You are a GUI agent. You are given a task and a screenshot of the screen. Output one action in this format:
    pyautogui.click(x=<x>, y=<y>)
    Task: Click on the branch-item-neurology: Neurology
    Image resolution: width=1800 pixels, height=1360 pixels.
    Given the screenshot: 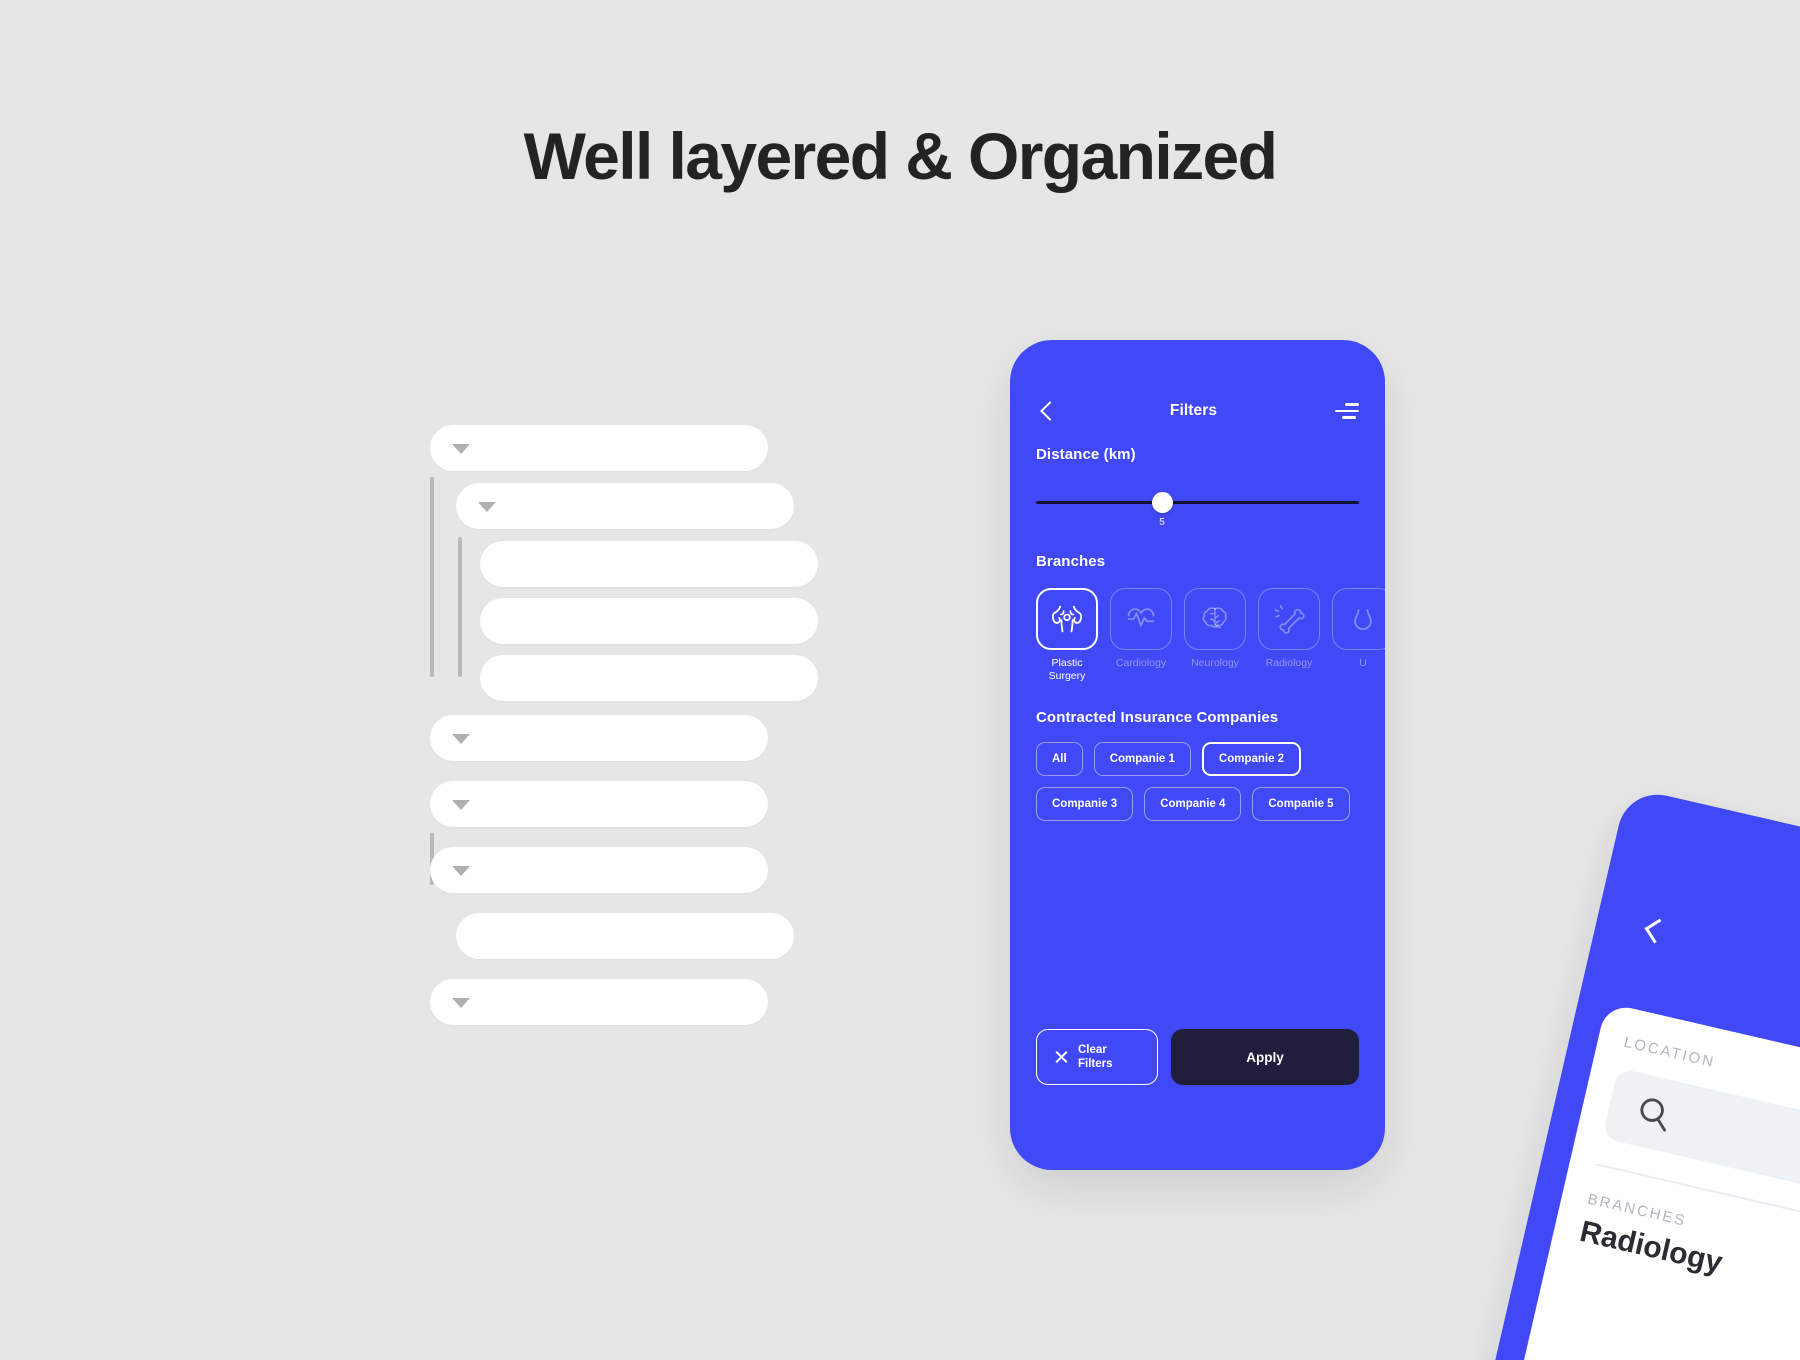 What is the action you would take?
    pyautogui.click(x=1215, y=635)
    